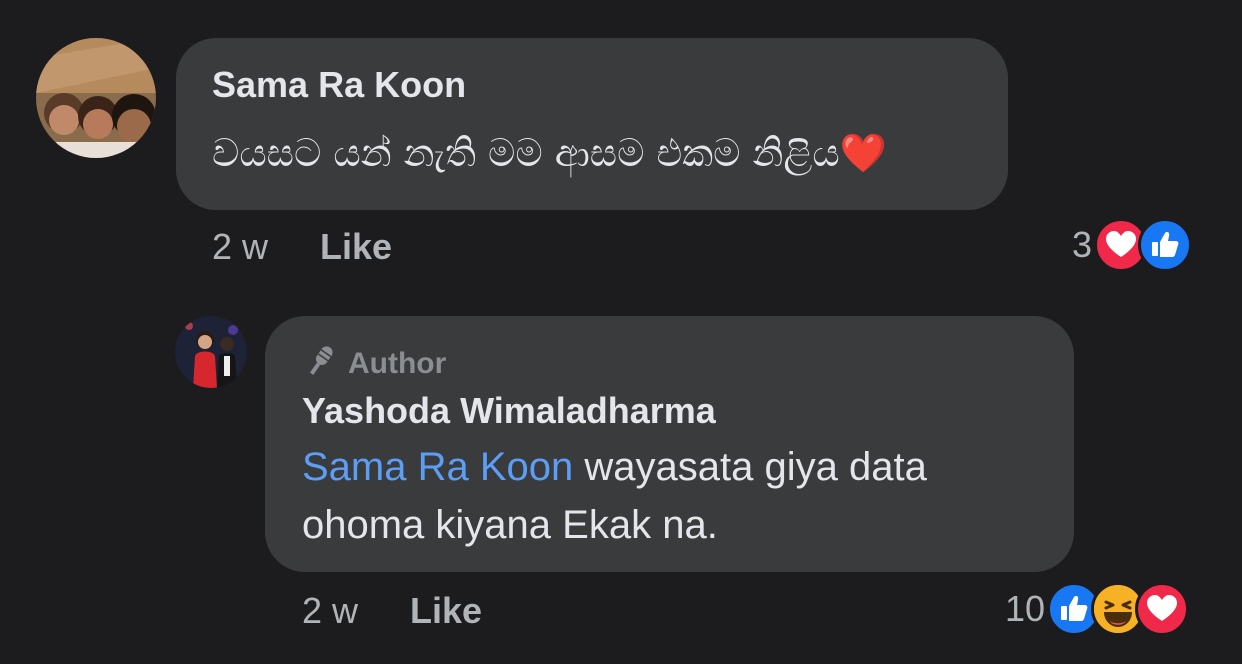  I want to click on heart-emoji: ❤️, so click(863, 153).